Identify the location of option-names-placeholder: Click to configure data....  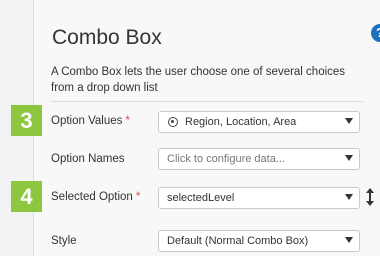
(226, 159).